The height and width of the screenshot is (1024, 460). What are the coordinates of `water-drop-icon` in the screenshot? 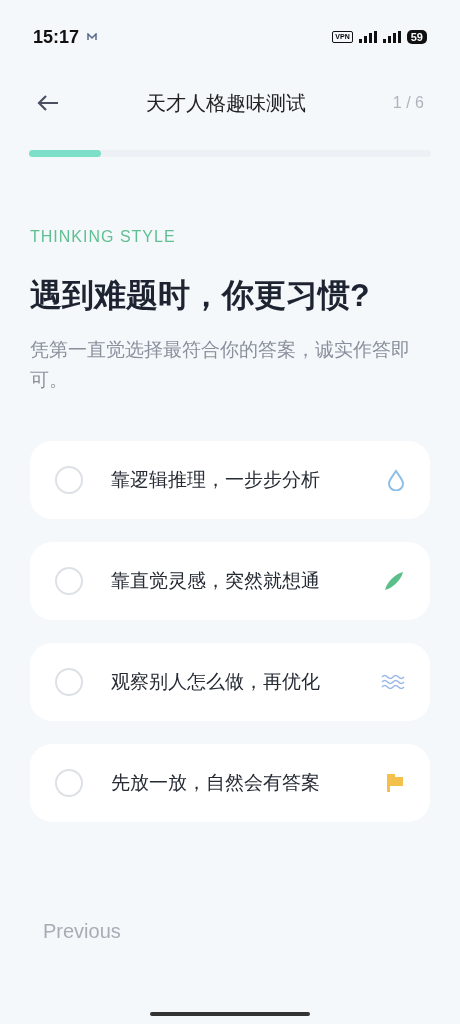 It's located at (396, 480).